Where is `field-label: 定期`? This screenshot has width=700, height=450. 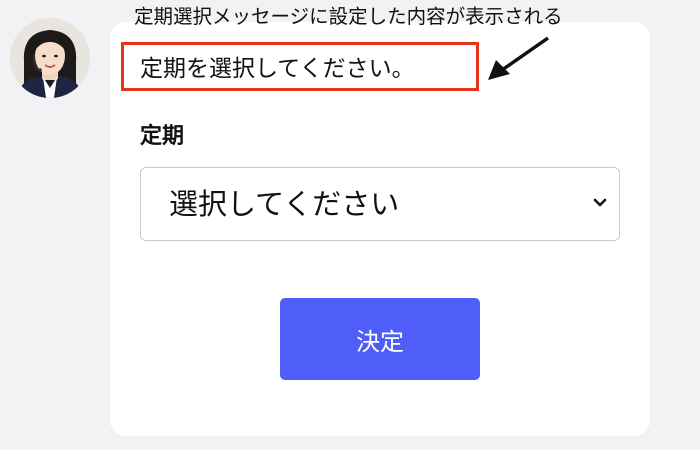
field-label: 定期 is located at coordinates (162, 136).